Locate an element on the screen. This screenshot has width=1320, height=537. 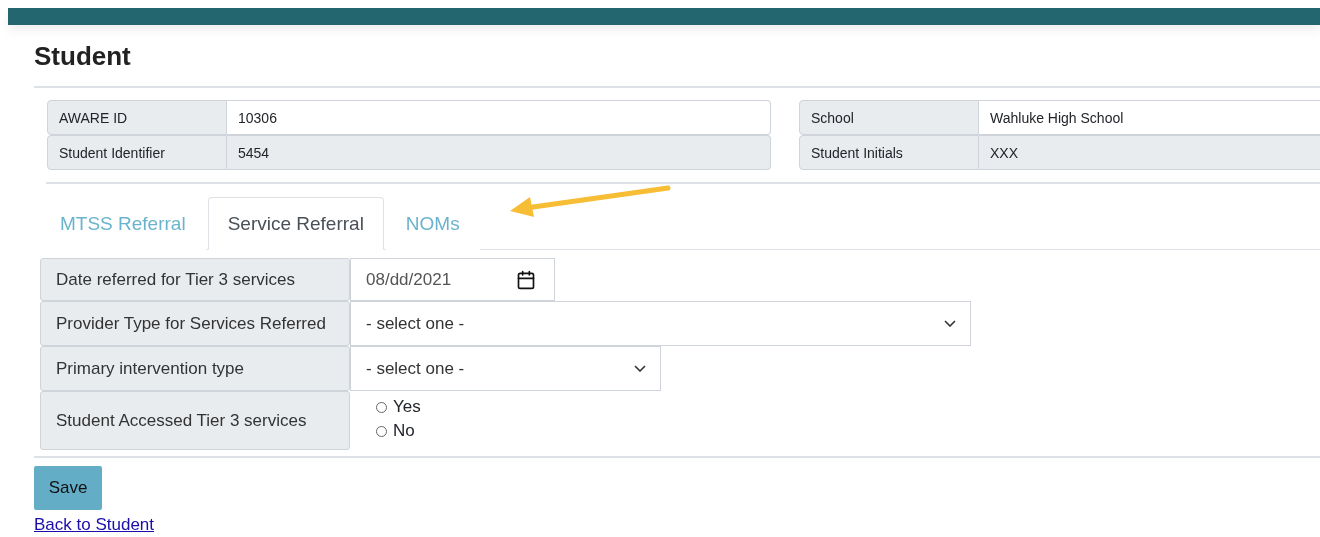
field-label: Student Accessed Tier 3 services is located at coordinates (195, 420).